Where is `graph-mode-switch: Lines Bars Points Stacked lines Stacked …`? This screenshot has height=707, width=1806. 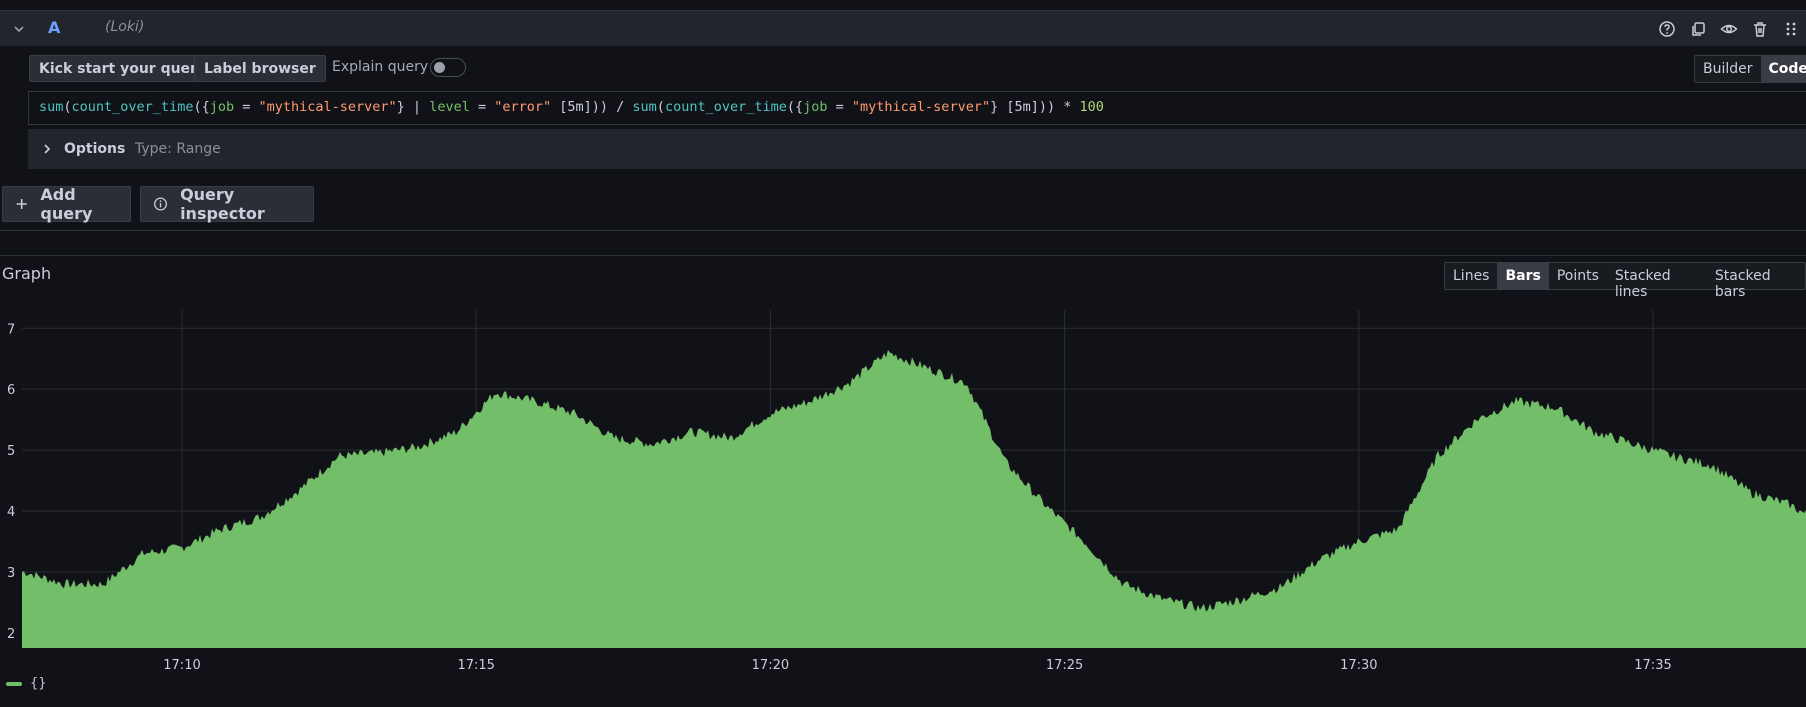
graph-mode-switch: Lines Bars Points Stacked lines Stacked … is located at coordinates (1625, 281).